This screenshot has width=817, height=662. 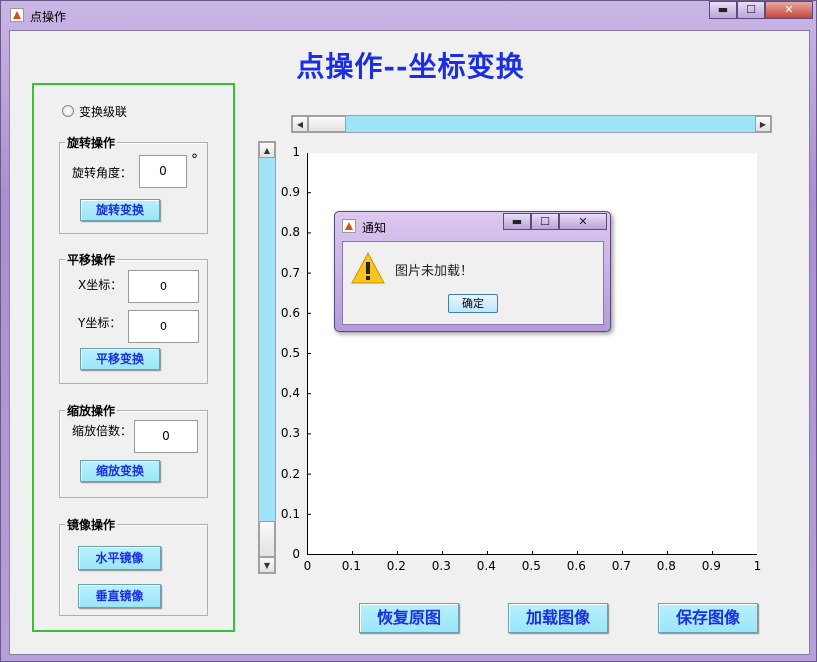 I want to click on horizontal-scroll-thumb, so click(x=327, y=124).